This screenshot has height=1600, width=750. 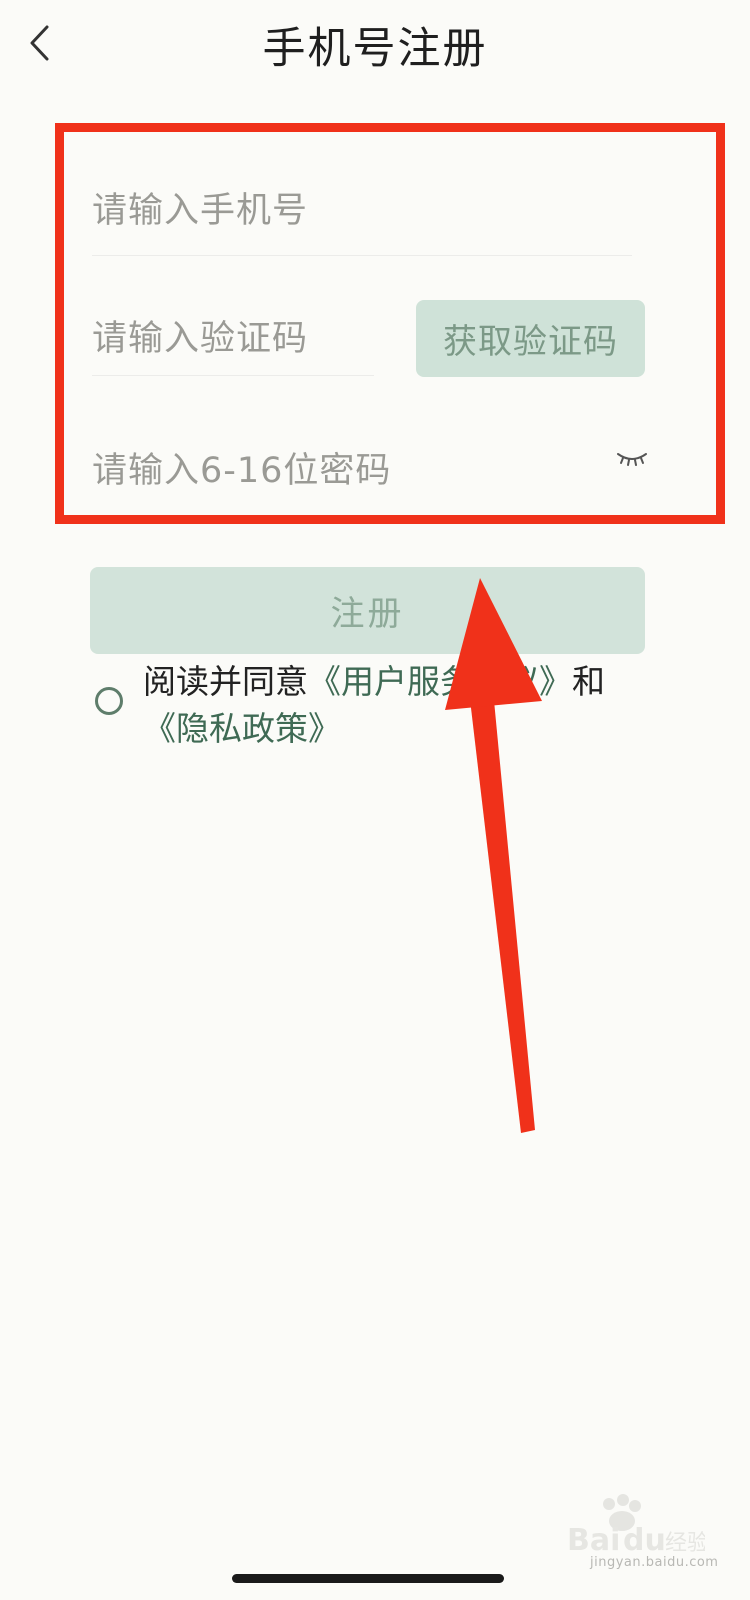 I want to click on user-agreement-link: 《用户服务协议》, so click(x=440, y=681).